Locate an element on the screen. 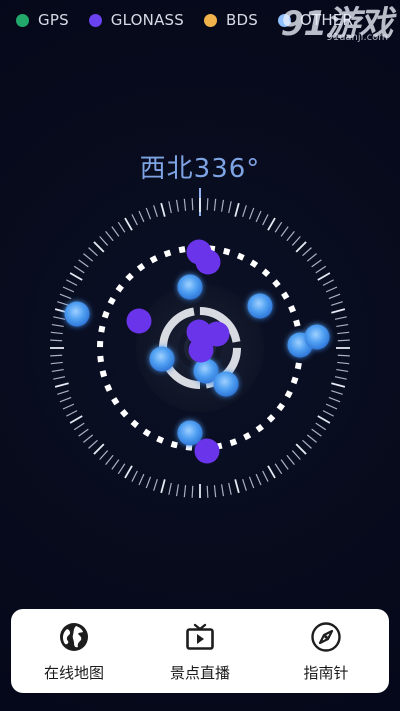 The image size is (400, 711). tv-icon is located at coordinates (200, 637).